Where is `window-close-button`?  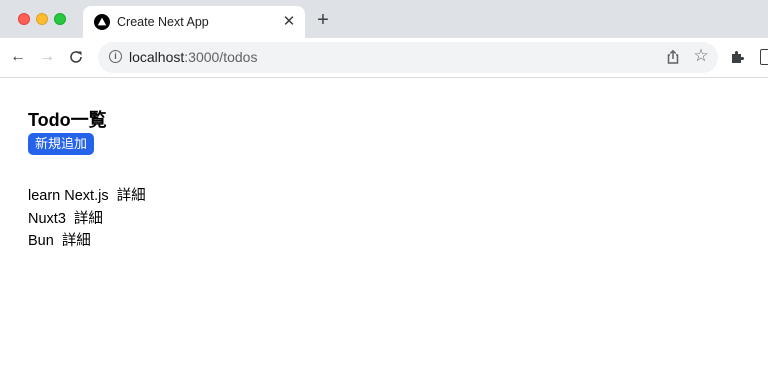
window-close-button is located at coordinates (24, 19).